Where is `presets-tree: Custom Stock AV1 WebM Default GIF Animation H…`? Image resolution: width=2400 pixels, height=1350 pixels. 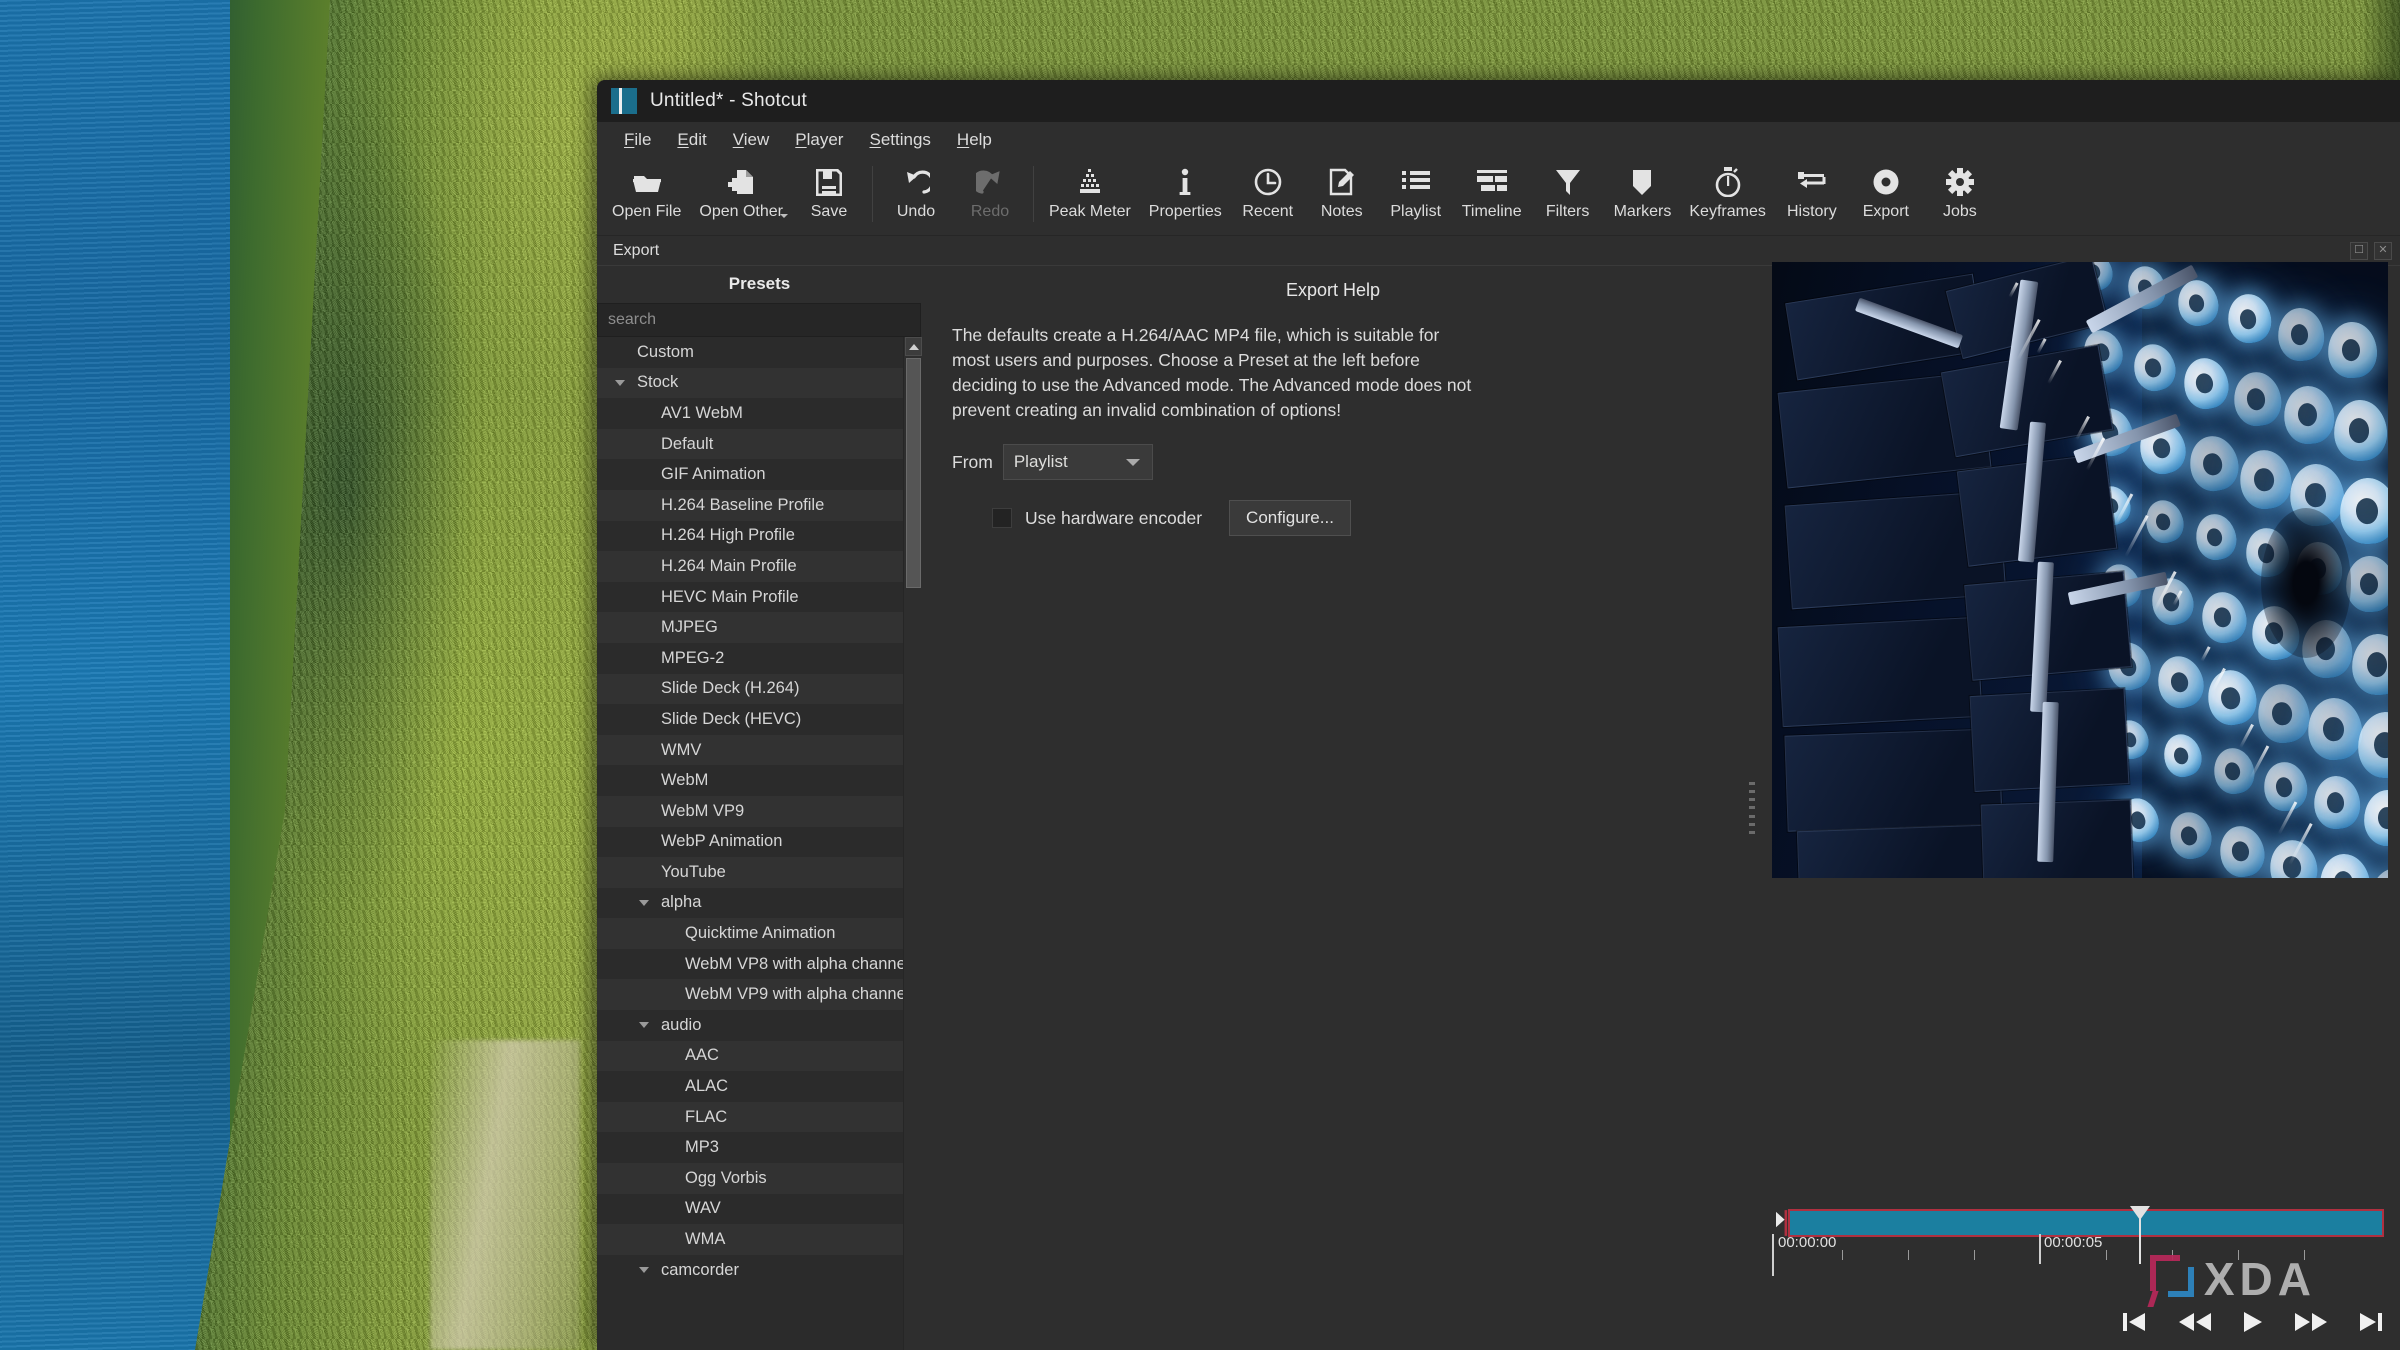 presets-tree: Custom Stock AV1 WebM Default GIF Animation H… is located at coordinates (750, 843).